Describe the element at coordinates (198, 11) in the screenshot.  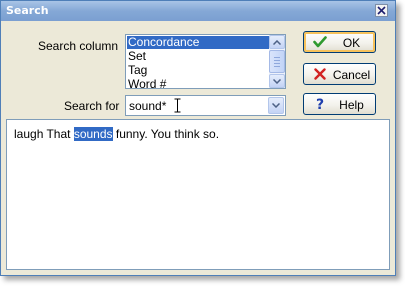
I see `title-bar: Search` at that location.